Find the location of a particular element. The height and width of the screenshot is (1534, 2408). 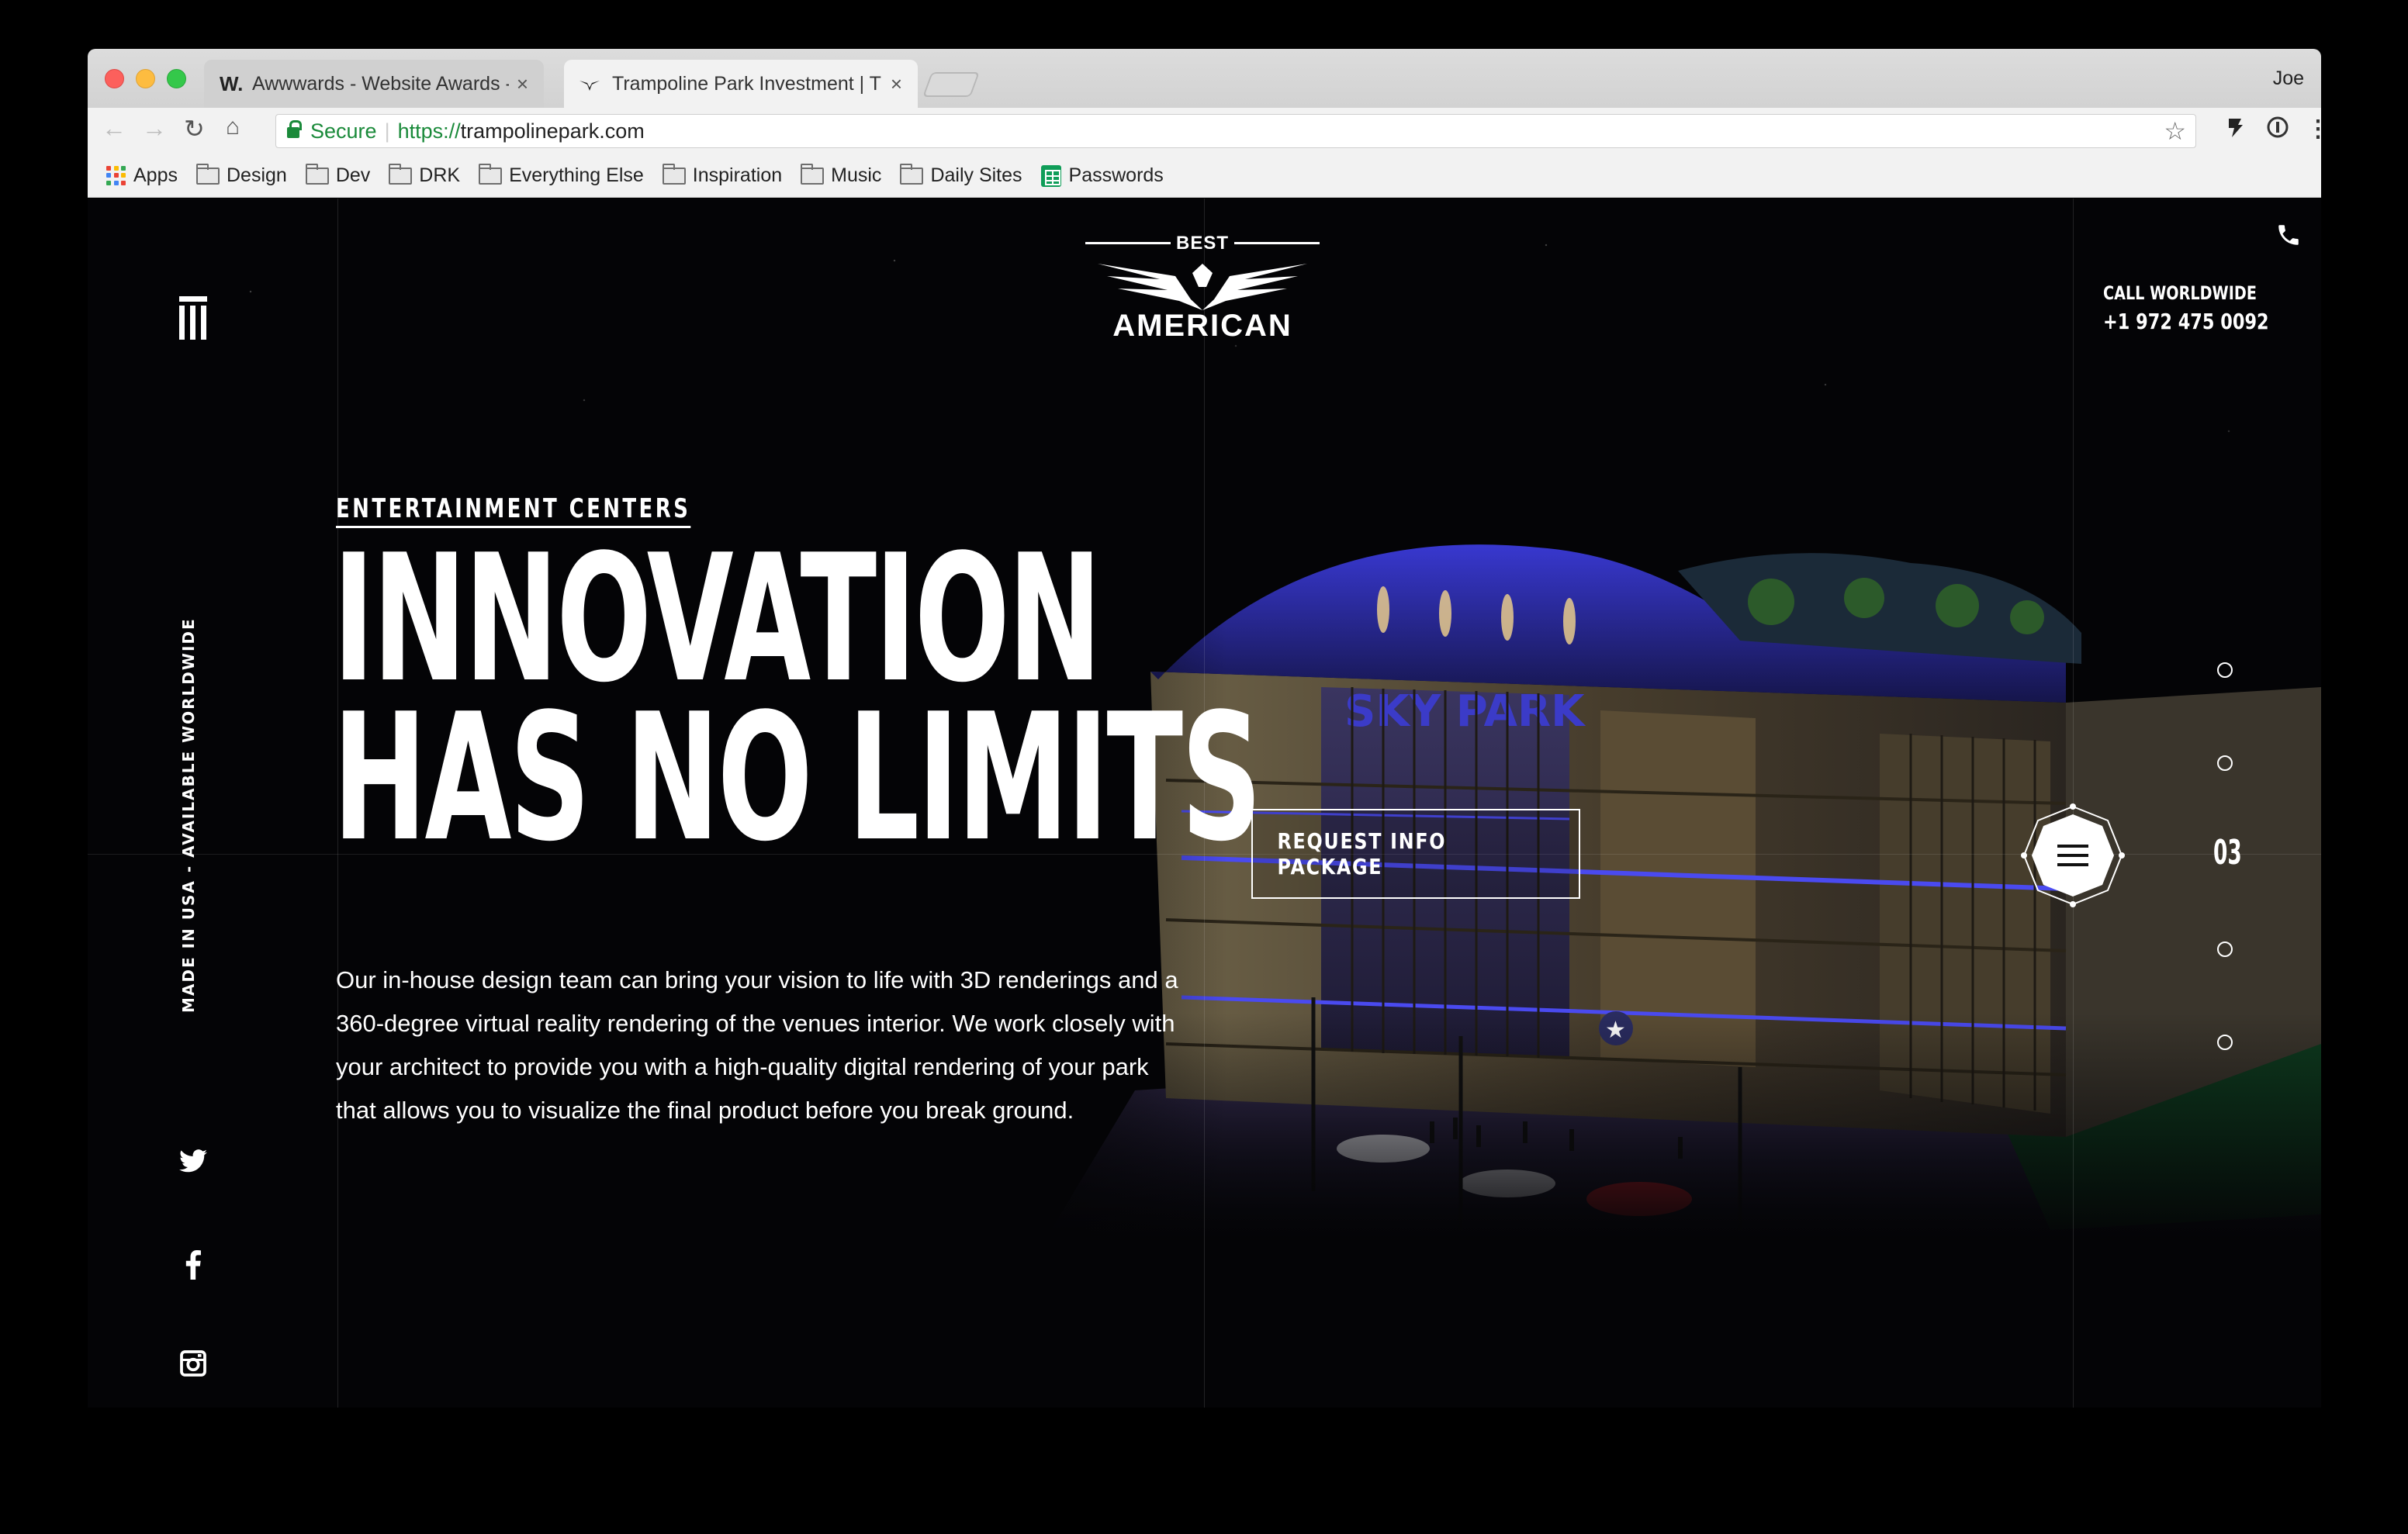

sky-park-sign: SKY PARK is located at coordinates (1465, 711).